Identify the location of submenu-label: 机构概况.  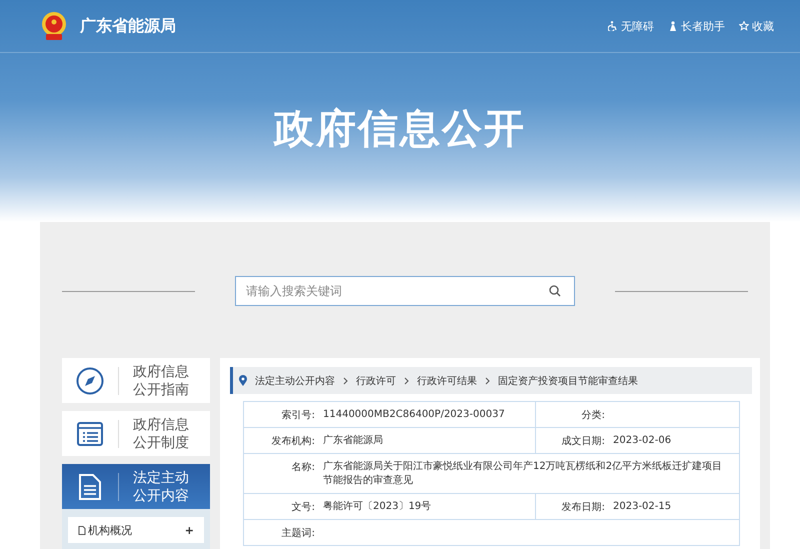
(110, 530).